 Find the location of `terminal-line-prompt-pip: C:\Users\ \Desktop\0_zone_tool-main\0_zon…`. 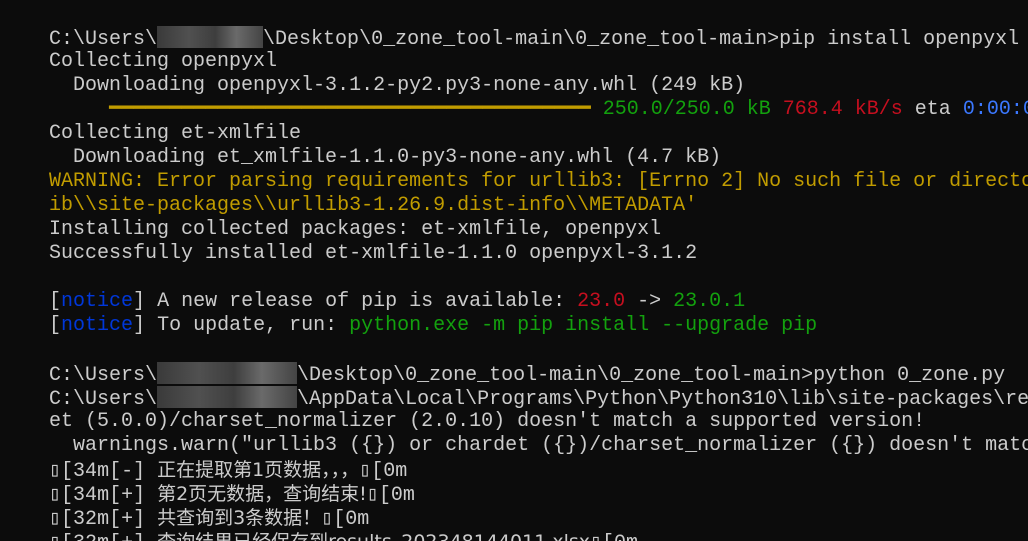

terminal-line-prompt-pip: C:\Users\ \Desktop\0_zone_tool-main\0_zon… is located at coordinates (510, 26).